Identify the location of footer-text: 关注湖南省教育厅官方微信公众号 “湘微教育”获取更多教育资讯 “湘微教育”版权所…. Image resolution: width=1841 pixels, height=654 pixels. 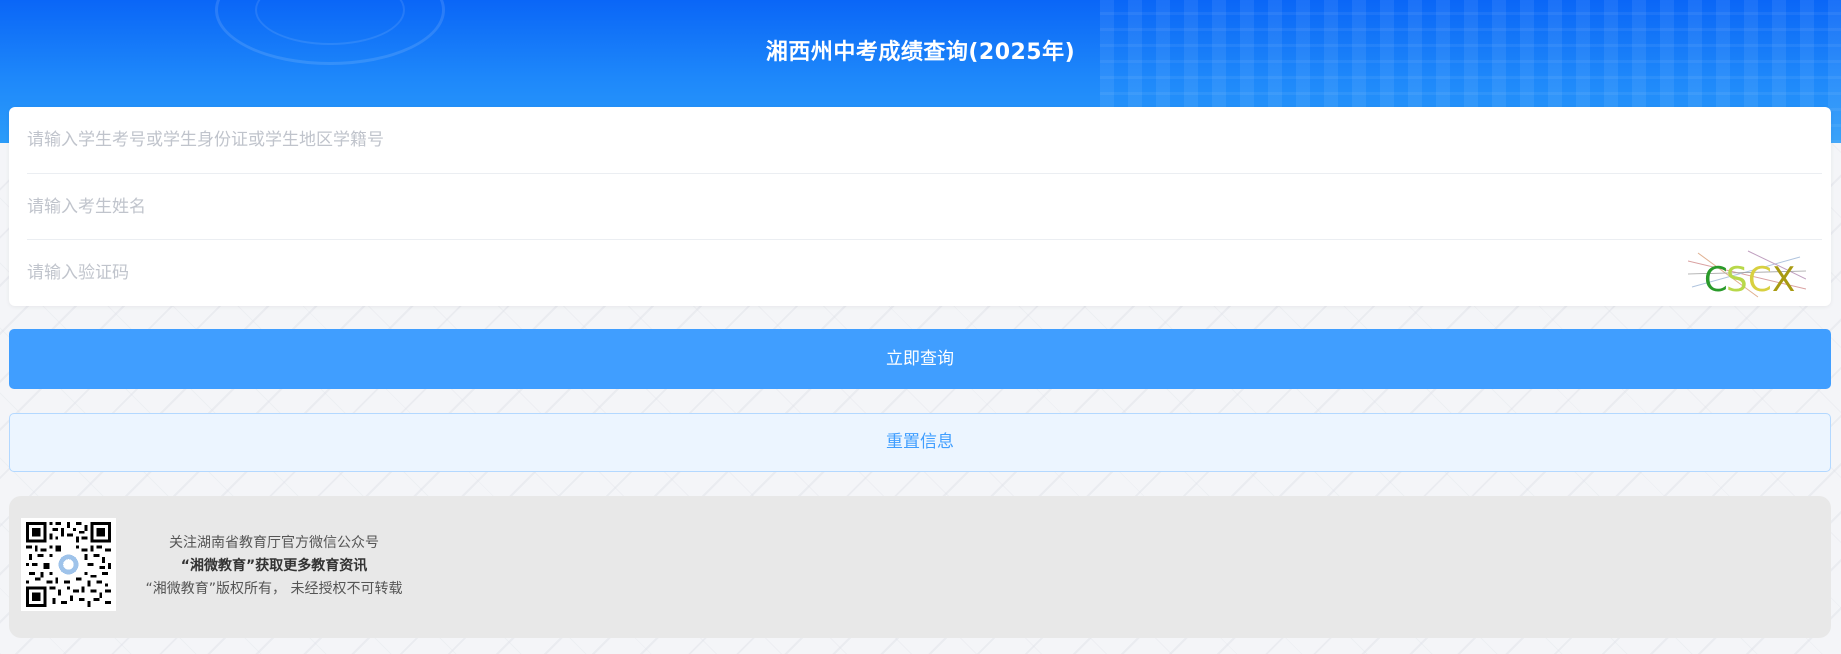
(274, 566).